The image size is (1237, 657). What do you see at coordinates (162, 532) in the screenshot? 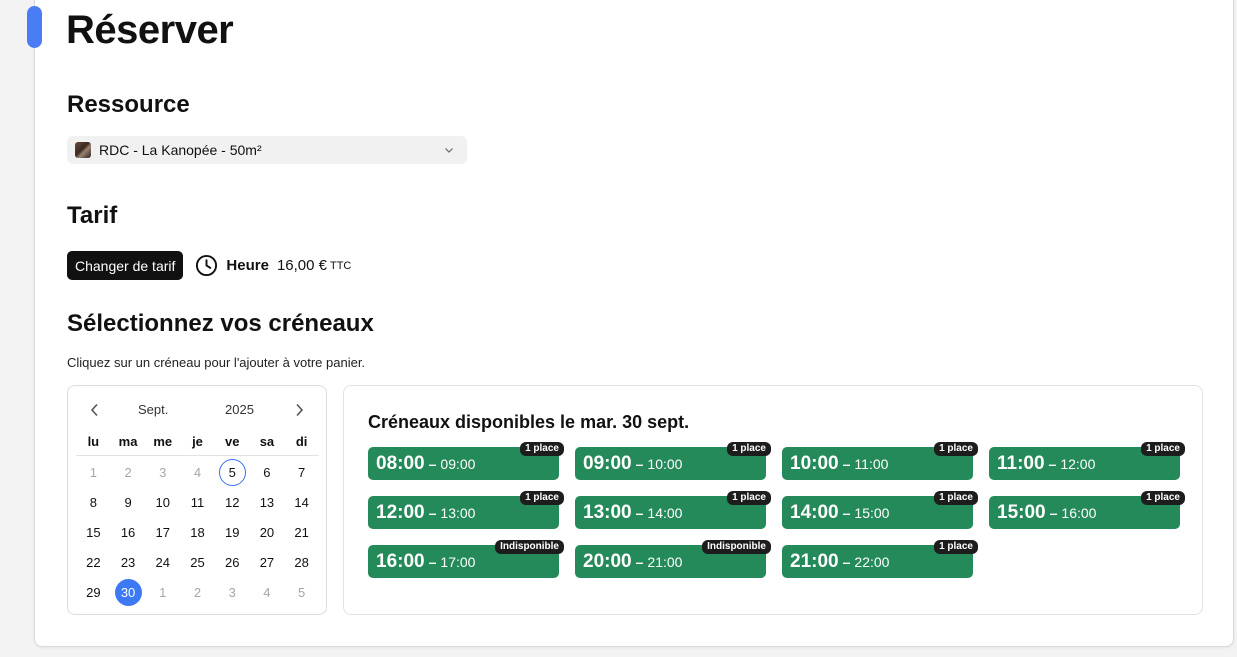
I see `calendar-day: 17` at bounding box center [162, 532].